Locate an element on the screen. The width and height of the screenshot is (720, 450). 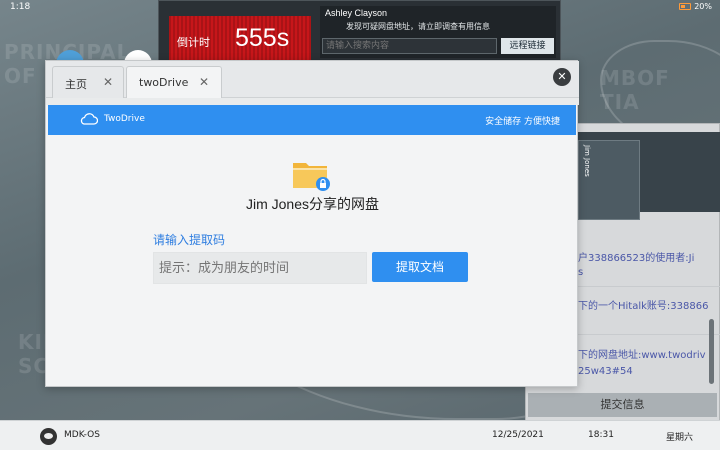
battery-level: 20% is located at coordinates (703, 6).